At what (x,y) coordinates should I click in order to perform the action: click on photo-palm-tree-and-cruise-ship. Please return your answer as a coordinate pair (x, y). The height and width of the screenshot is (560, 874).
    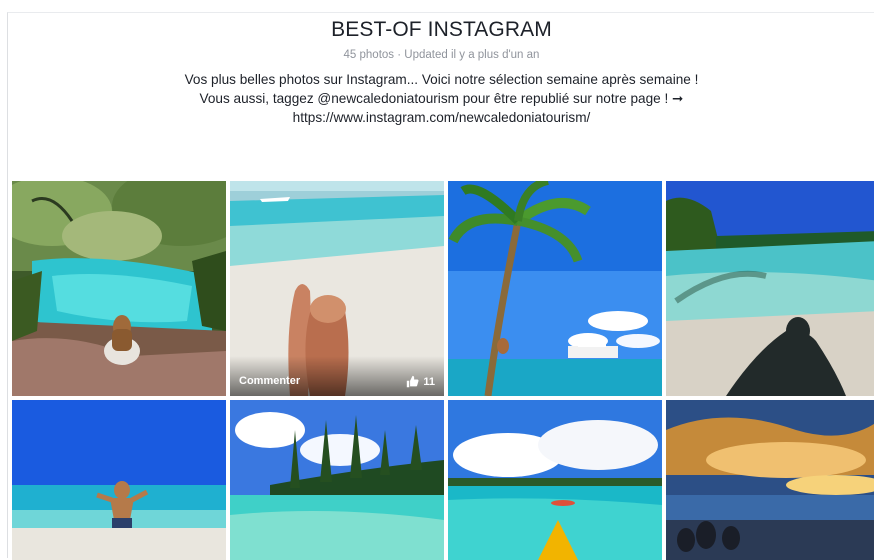
    Looking at the image, I should click on (555, 288).